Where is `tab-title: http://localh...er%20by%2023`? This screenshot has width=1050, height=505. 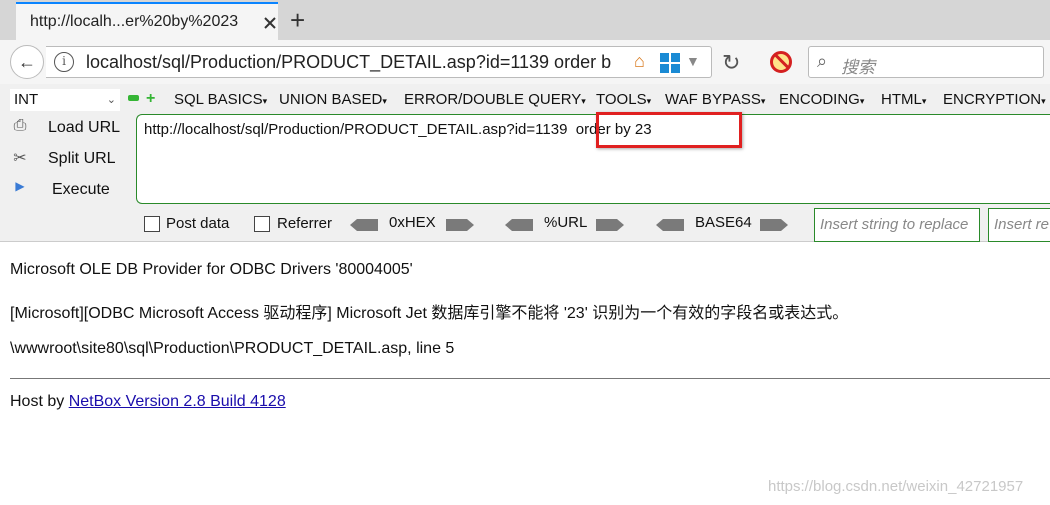
tab-title: http://localh...er%20by%2023 is located at coordinates (134, 21).